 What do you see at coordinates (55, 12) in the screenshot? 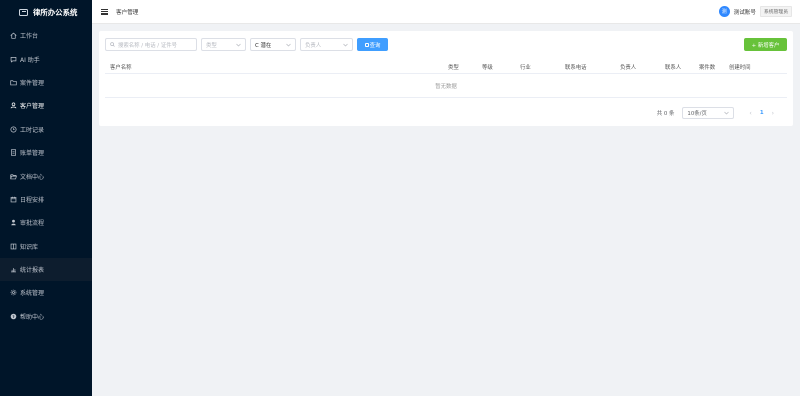
I see `app-title: 律所办公系统` at bounding box center [55, 12].